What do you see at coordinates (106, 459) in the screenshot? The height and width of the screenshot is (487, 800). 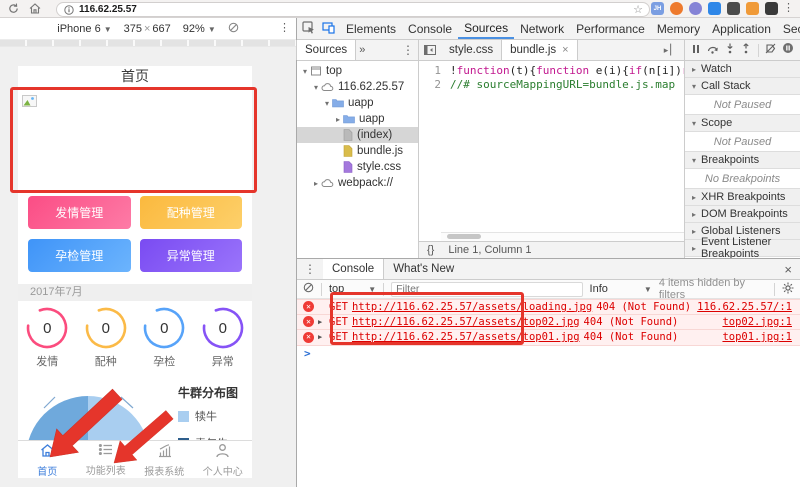 I see `nav-item-功能列表: 功能列表` at bounding box center [106, 459].